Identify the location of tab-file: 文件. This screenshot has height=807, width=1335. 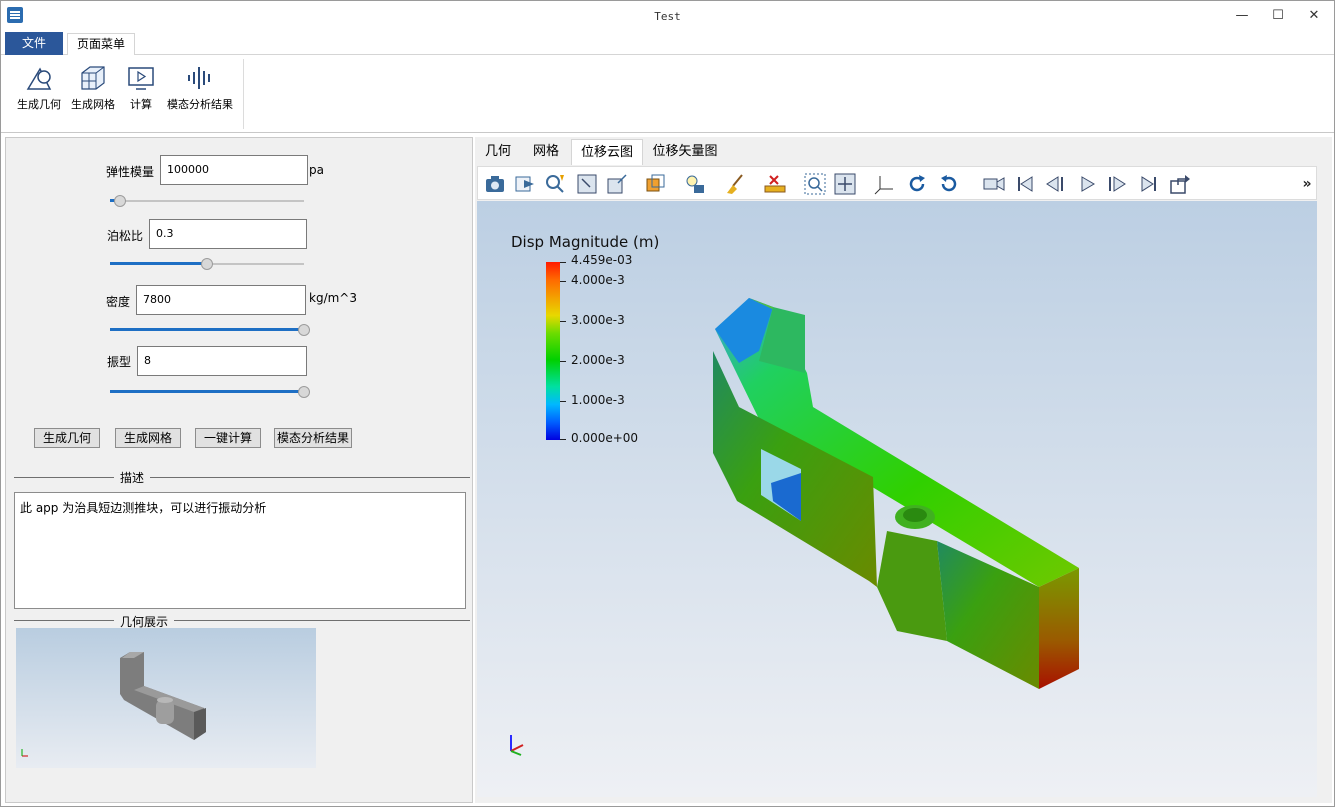
(34, 43).